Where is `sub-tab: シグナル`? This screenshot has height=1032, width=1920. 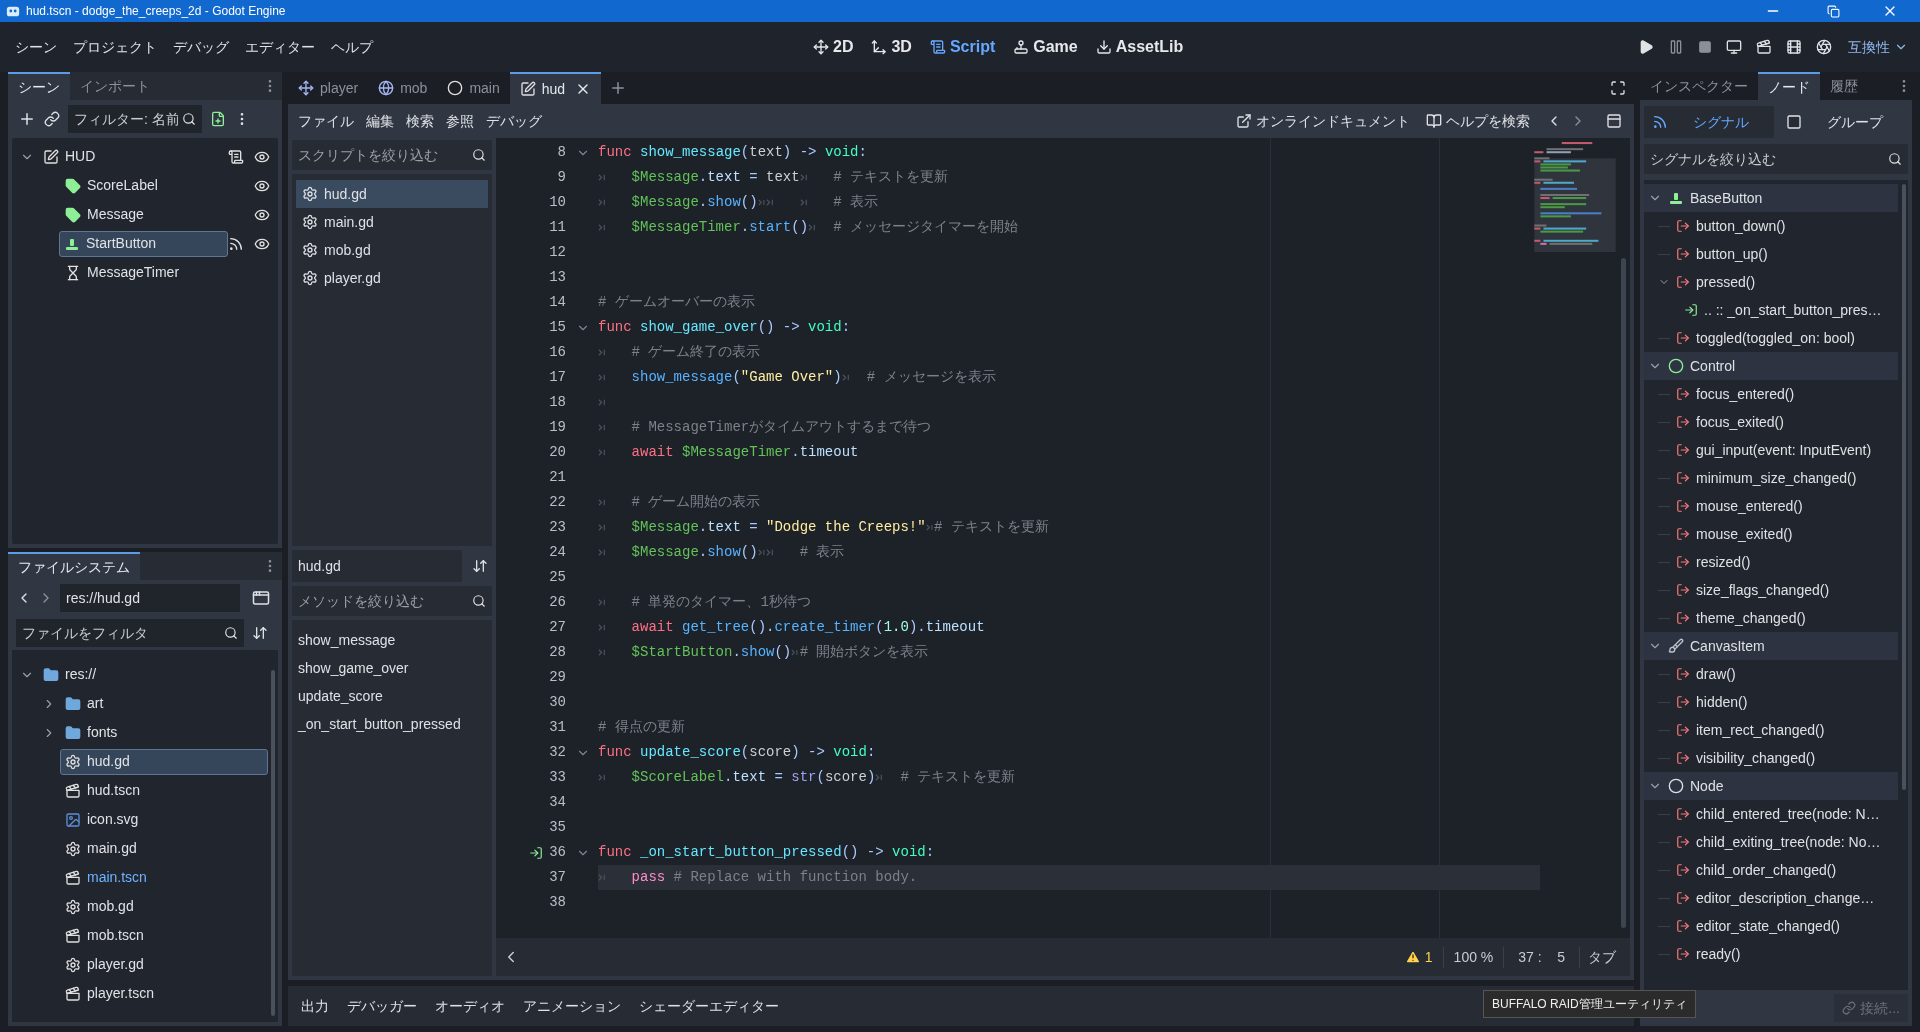 sub-tab: シグナル is located at coordinates (1709, 122).